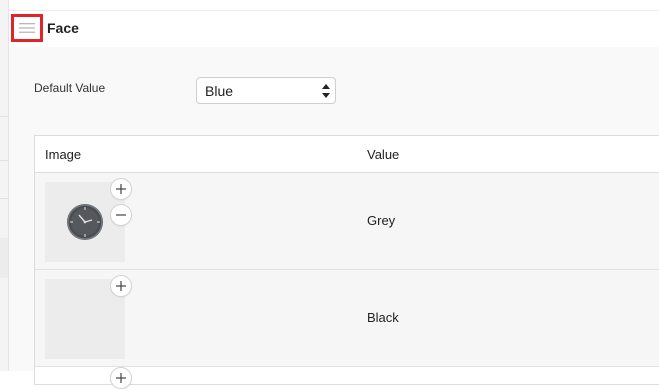  Describe the element at coordinates (4, 185) in the screenshot. I see `left-sidebar-edge` at that location.